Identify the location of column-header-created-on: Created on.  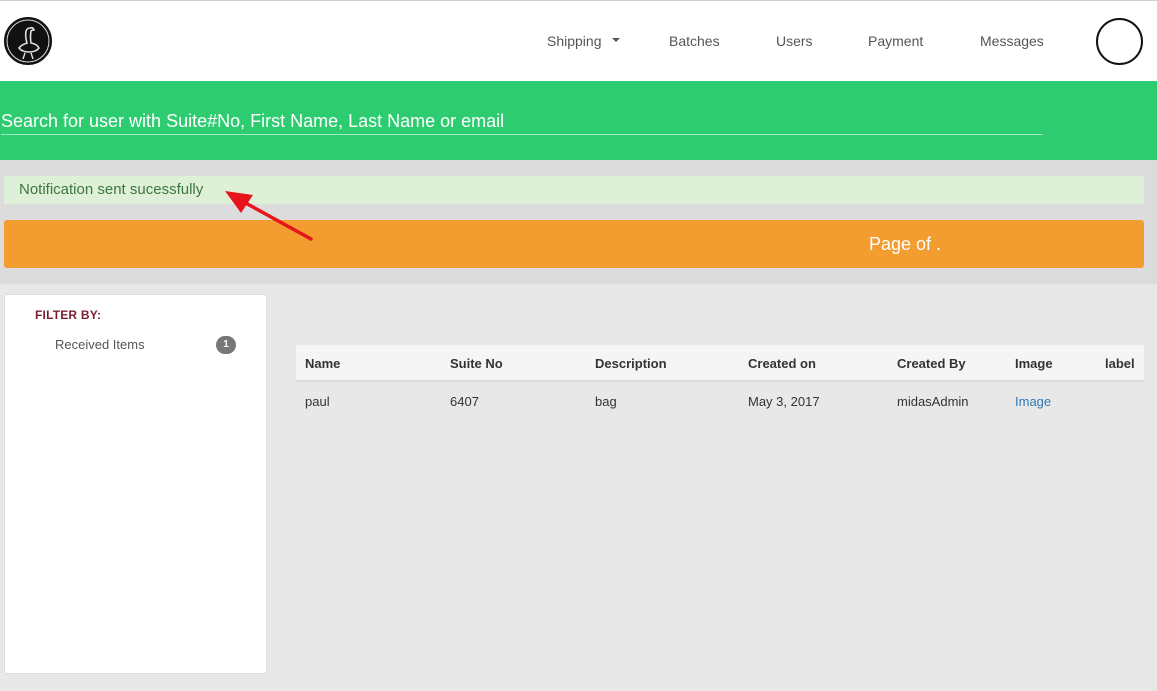
(782, 363).